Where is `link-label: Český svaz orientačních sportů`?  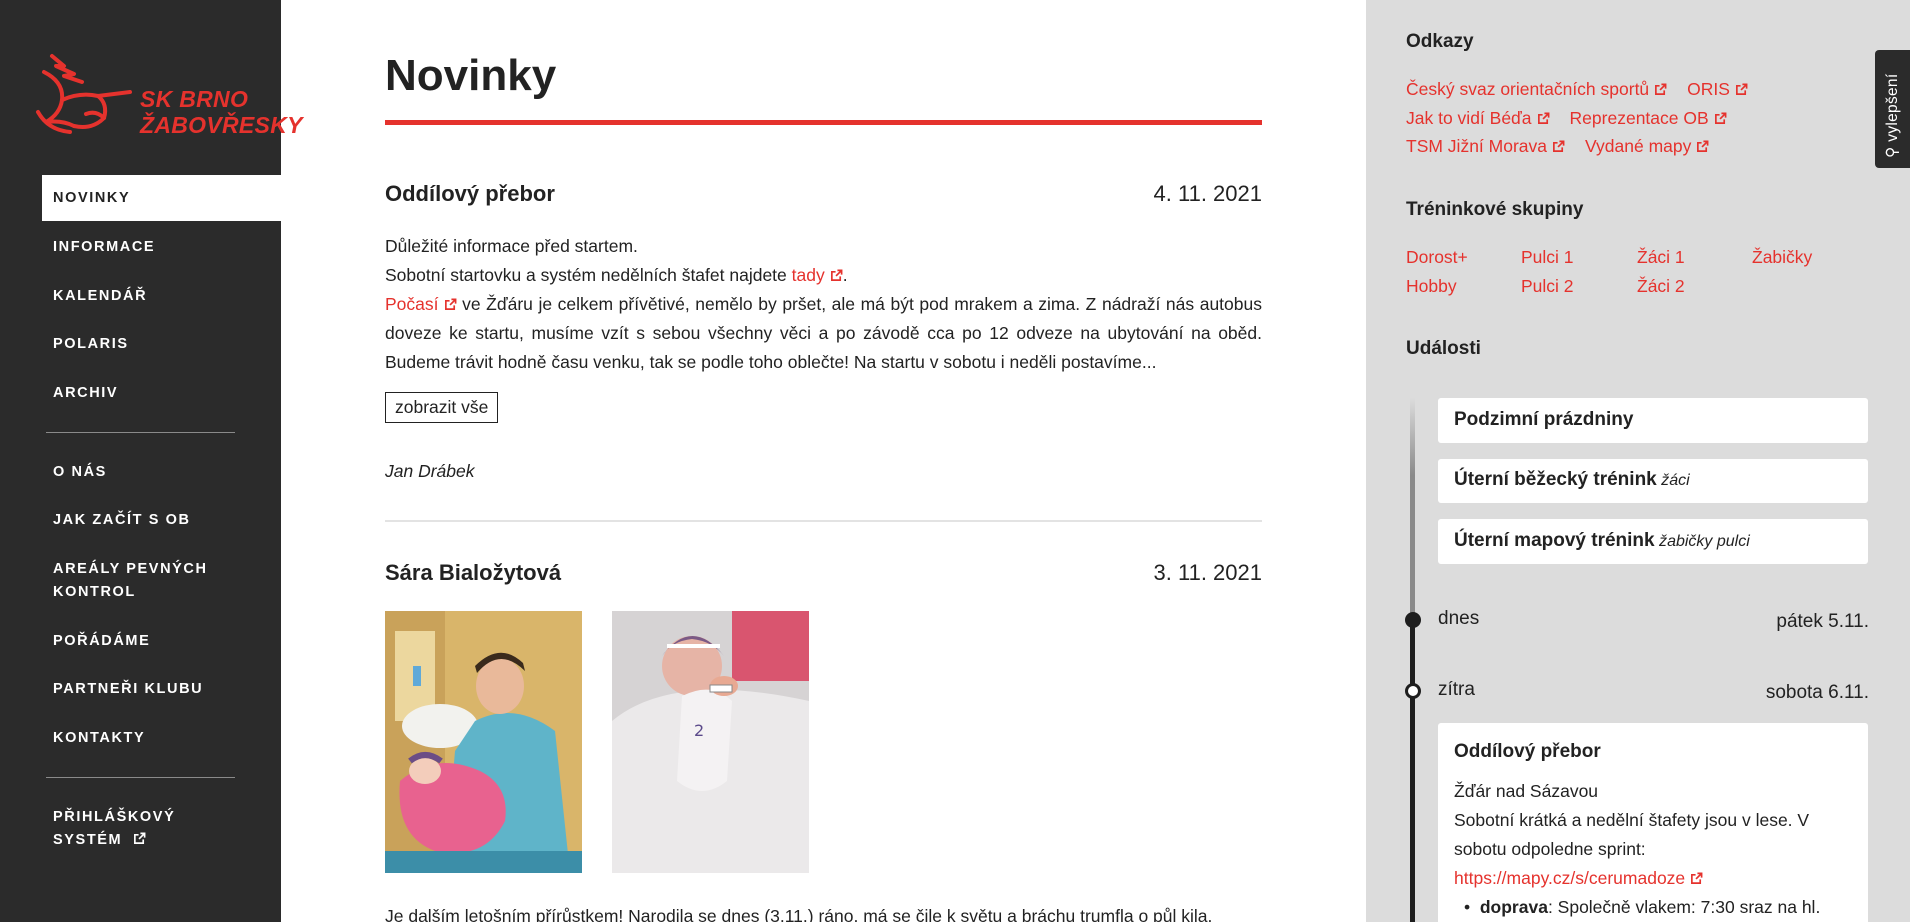
link-label: Český svaz orientačních sportů is located at coordinates (1528, 89).